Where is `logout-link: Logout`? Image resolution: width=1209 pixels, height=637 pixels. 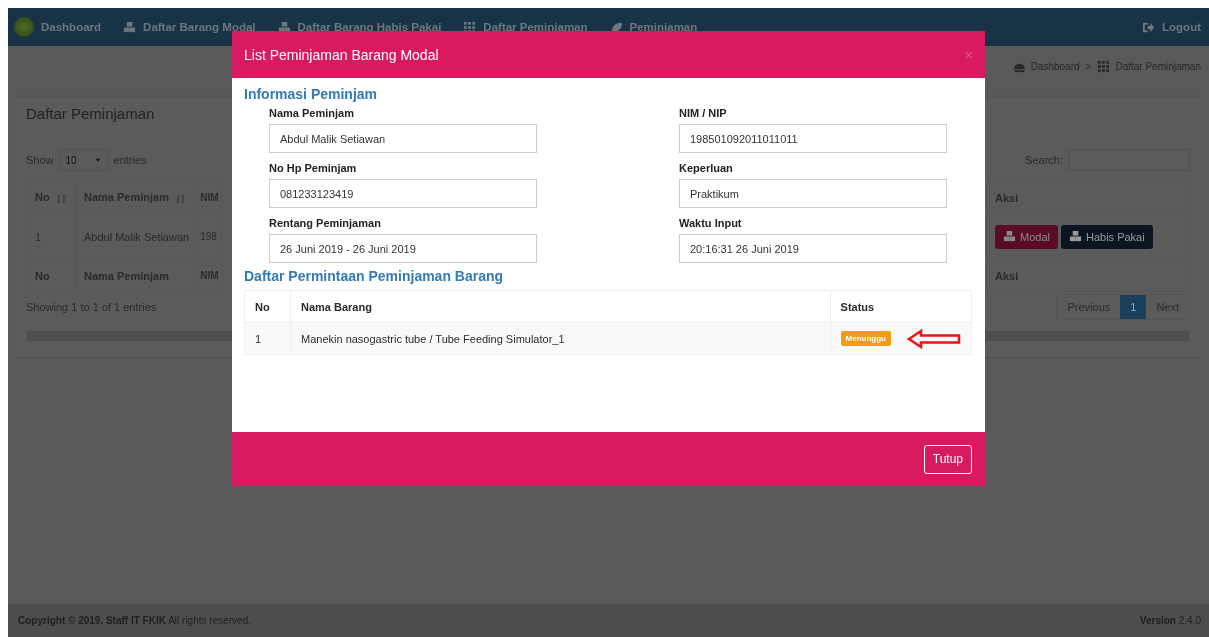 logout-link: Logout is located at coordinates (1171, 27).